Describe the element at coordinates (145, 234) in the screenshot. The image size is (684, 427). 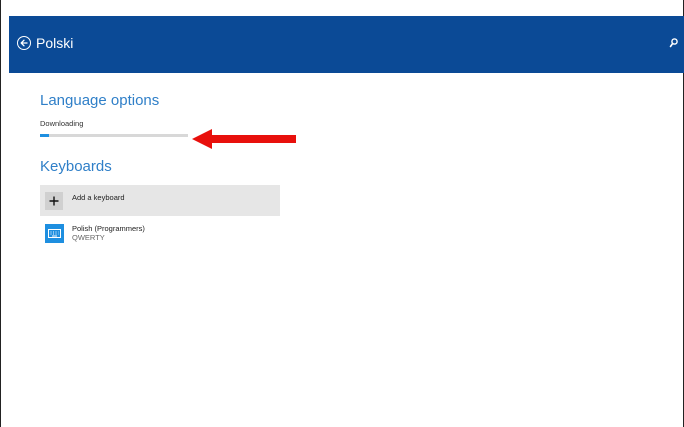
I see `keyboard-list-item: Polish (Programmers) QWERTY` at that location.